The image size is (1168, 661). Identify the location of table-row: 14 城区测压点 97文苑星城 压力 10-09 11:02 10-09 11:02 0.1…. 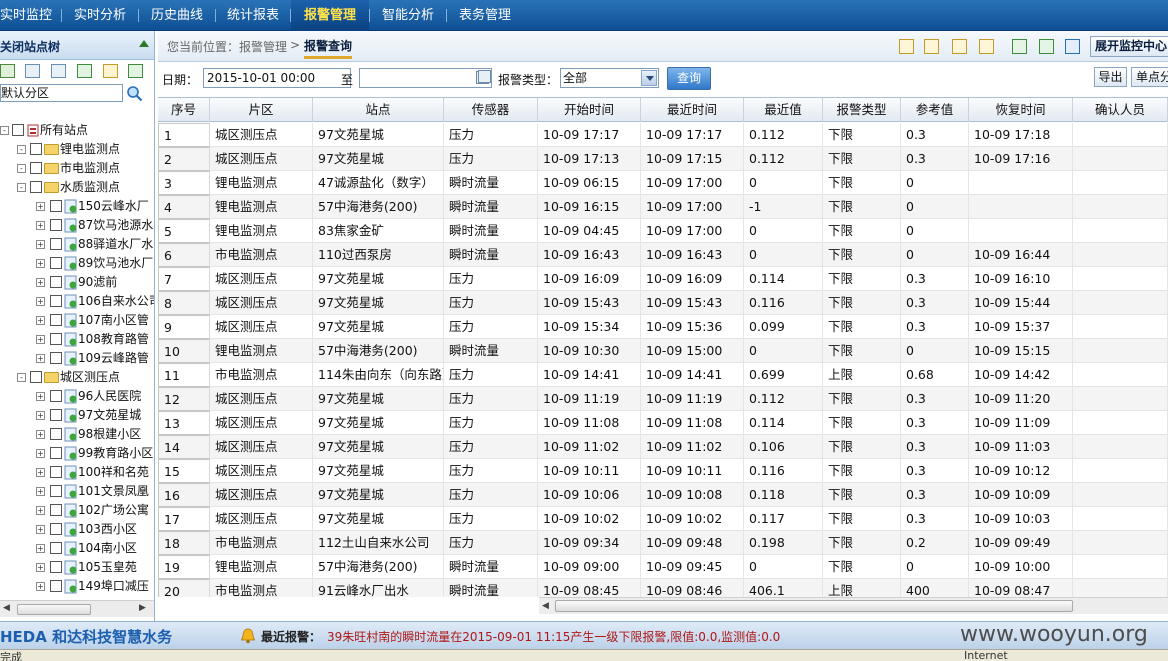
(663, 447).